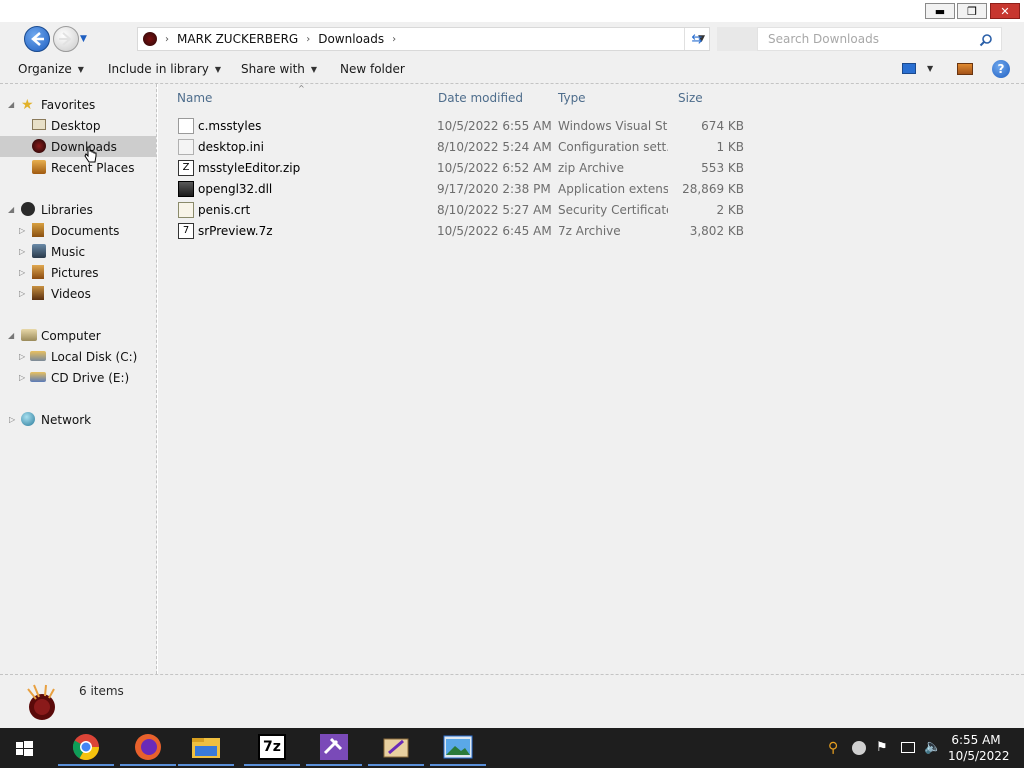 This screenshot has width=1024, height=768. What do you see at coordinates (480, 98) in the screenshot?
I see `column-header-date: Date modified` at bounding box center [480, 98].